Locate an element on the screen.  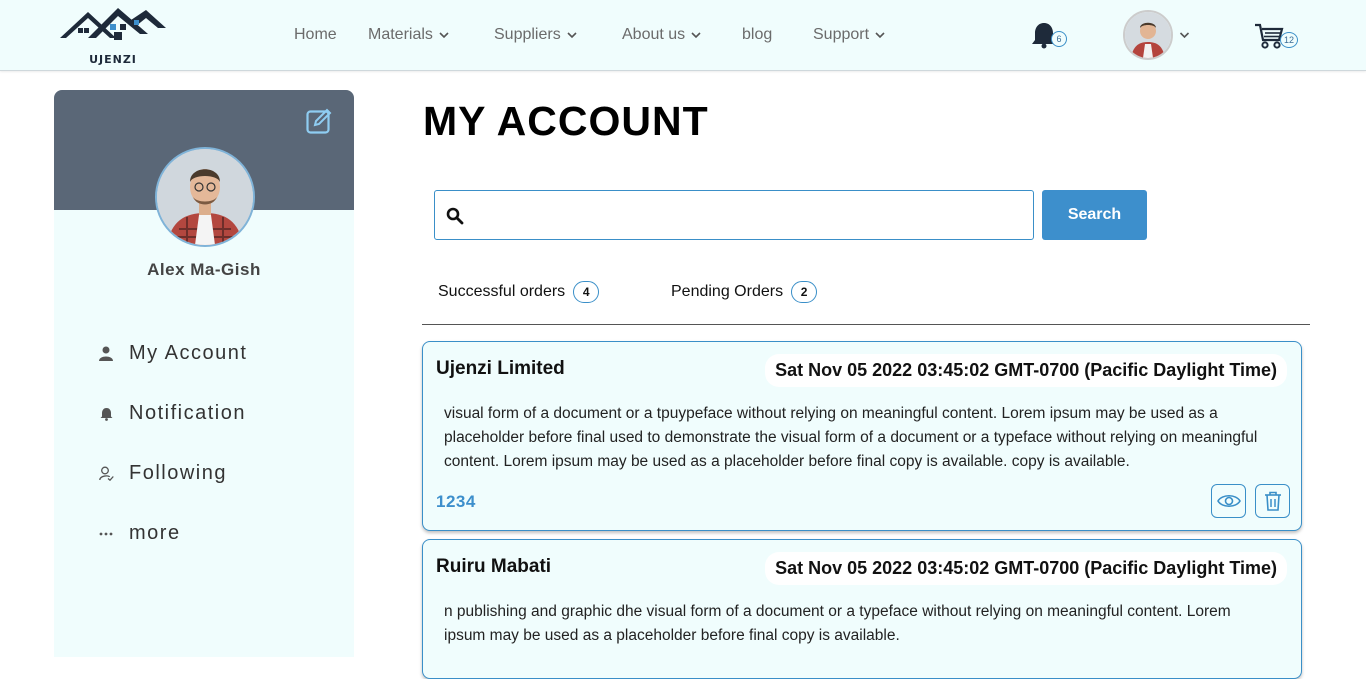
nav-suppliers: Suppliers is located at coordinates (535, 35).